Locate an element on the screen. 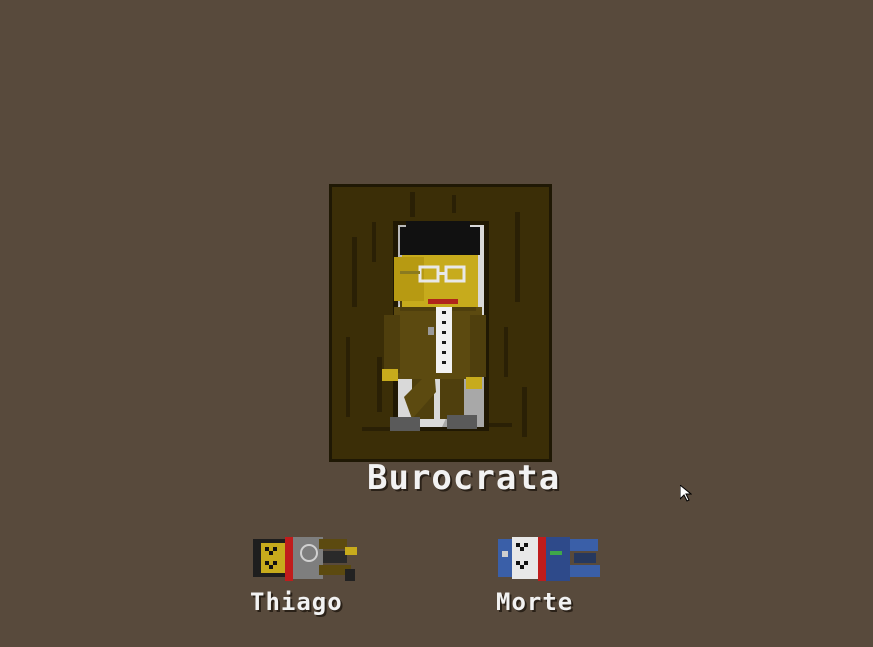 This screenshot has width=873, height=647. character-portrait-frame is located at coordinates (440, 323).